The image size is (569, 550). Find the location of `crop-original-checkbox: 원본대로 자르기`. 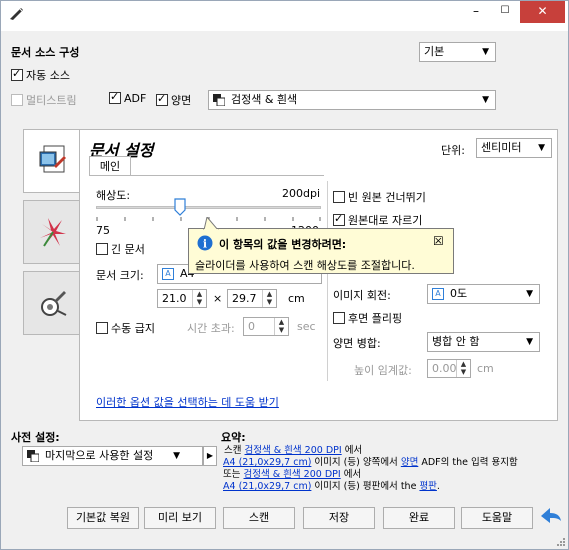

crop-original-checkbox: 원본대로 자르기 is located at coordinates (377, 220).